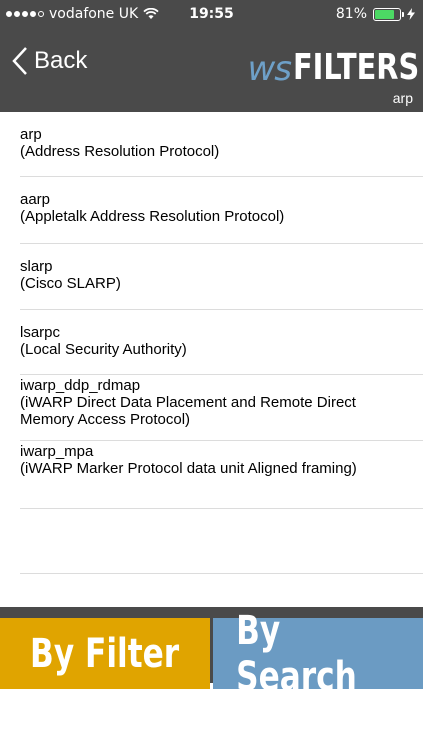 The image size is (423, 750). I want to click on list-item: arp (Address Resolution Protocol), so click(211, 144).